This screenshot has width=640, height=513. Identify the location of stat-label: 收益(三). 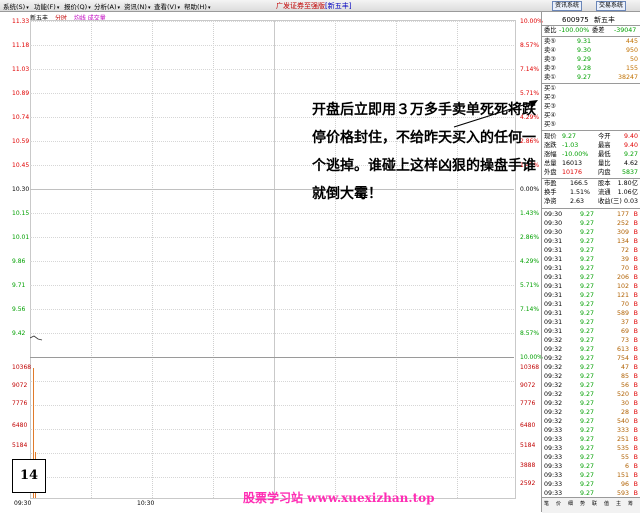
(610, 201).